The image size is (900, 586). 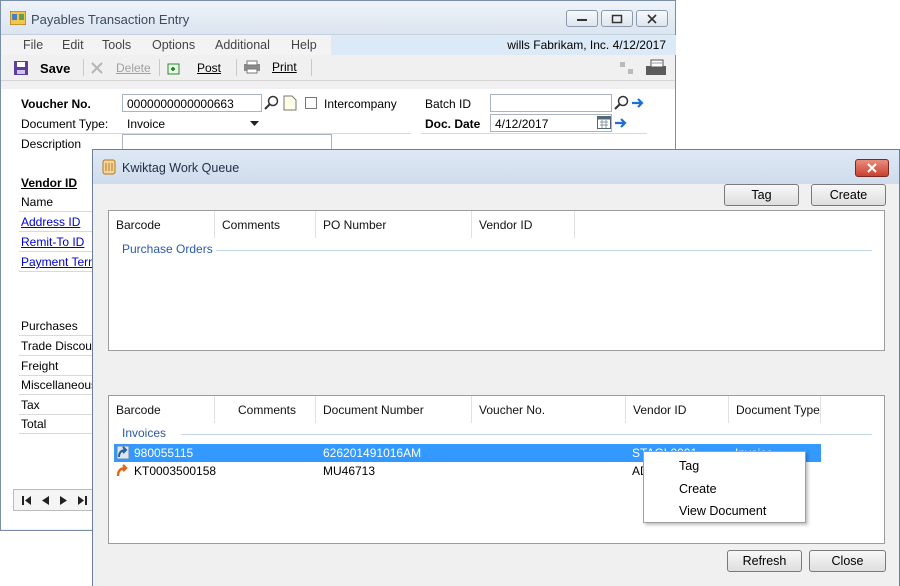 I want to click on refresh-button: Refresh, so click(x=764, y=561).